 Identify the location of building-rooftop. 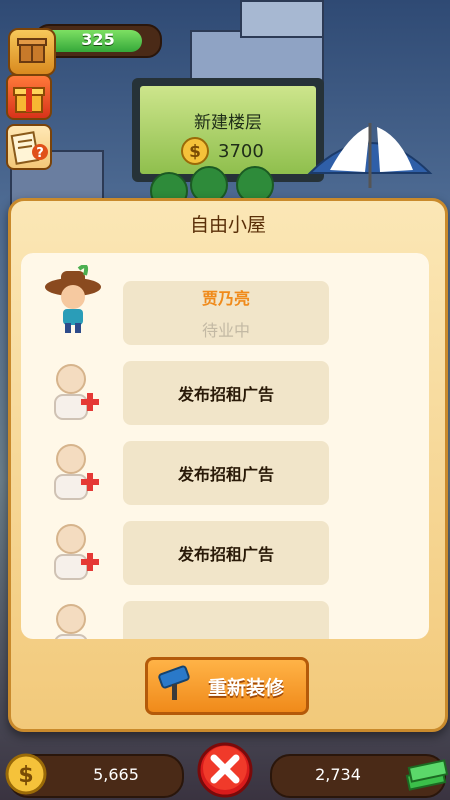
(282, 19).